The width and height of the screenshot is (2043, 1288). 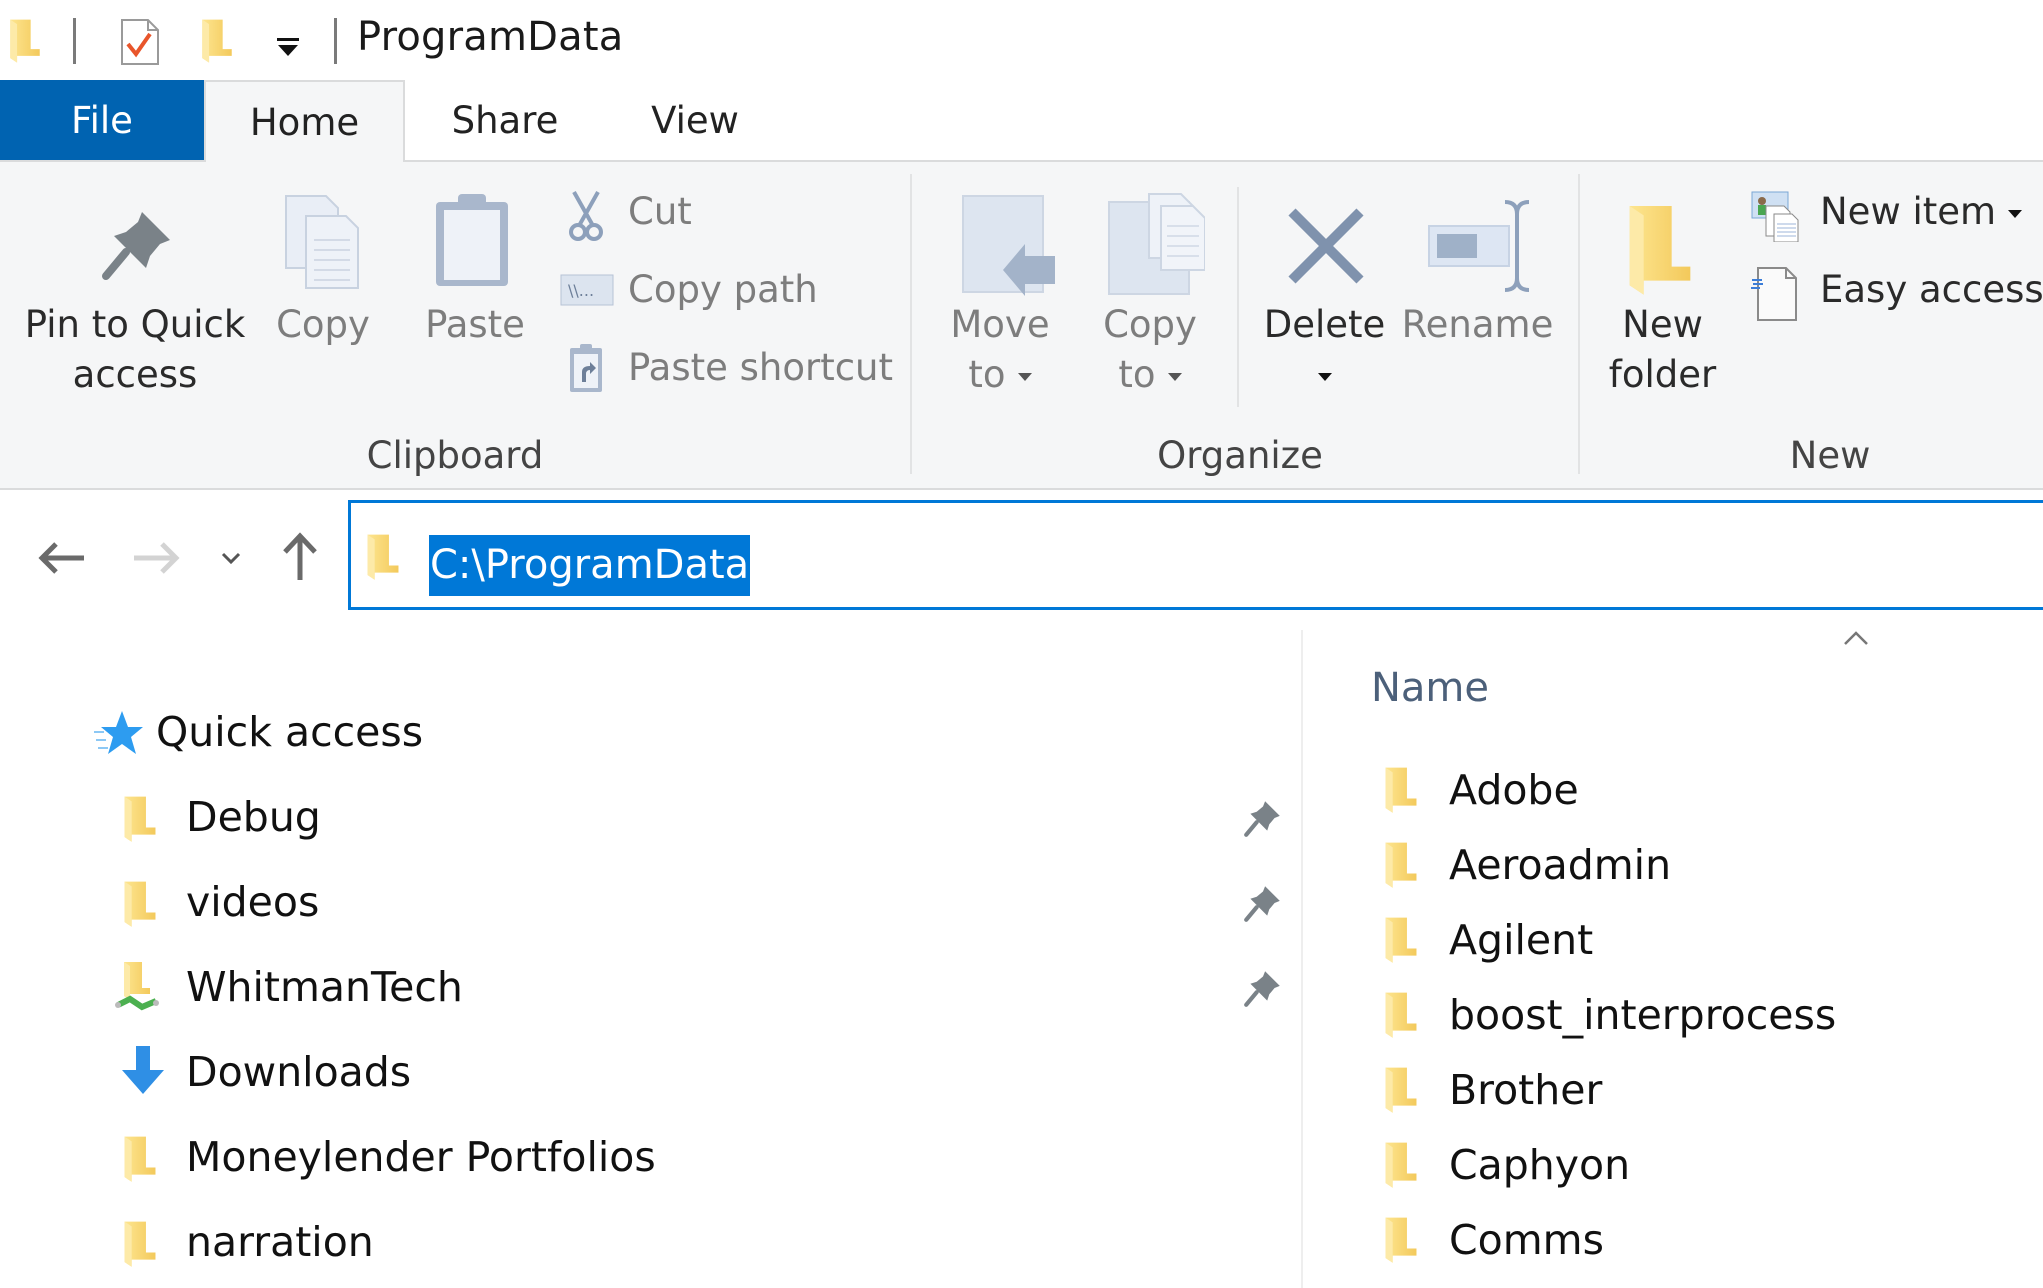 What do you see at coordinates (1526, 1090) in the screenshot?
I see `file-name: Brother` at bounding box center [1526, 1090].